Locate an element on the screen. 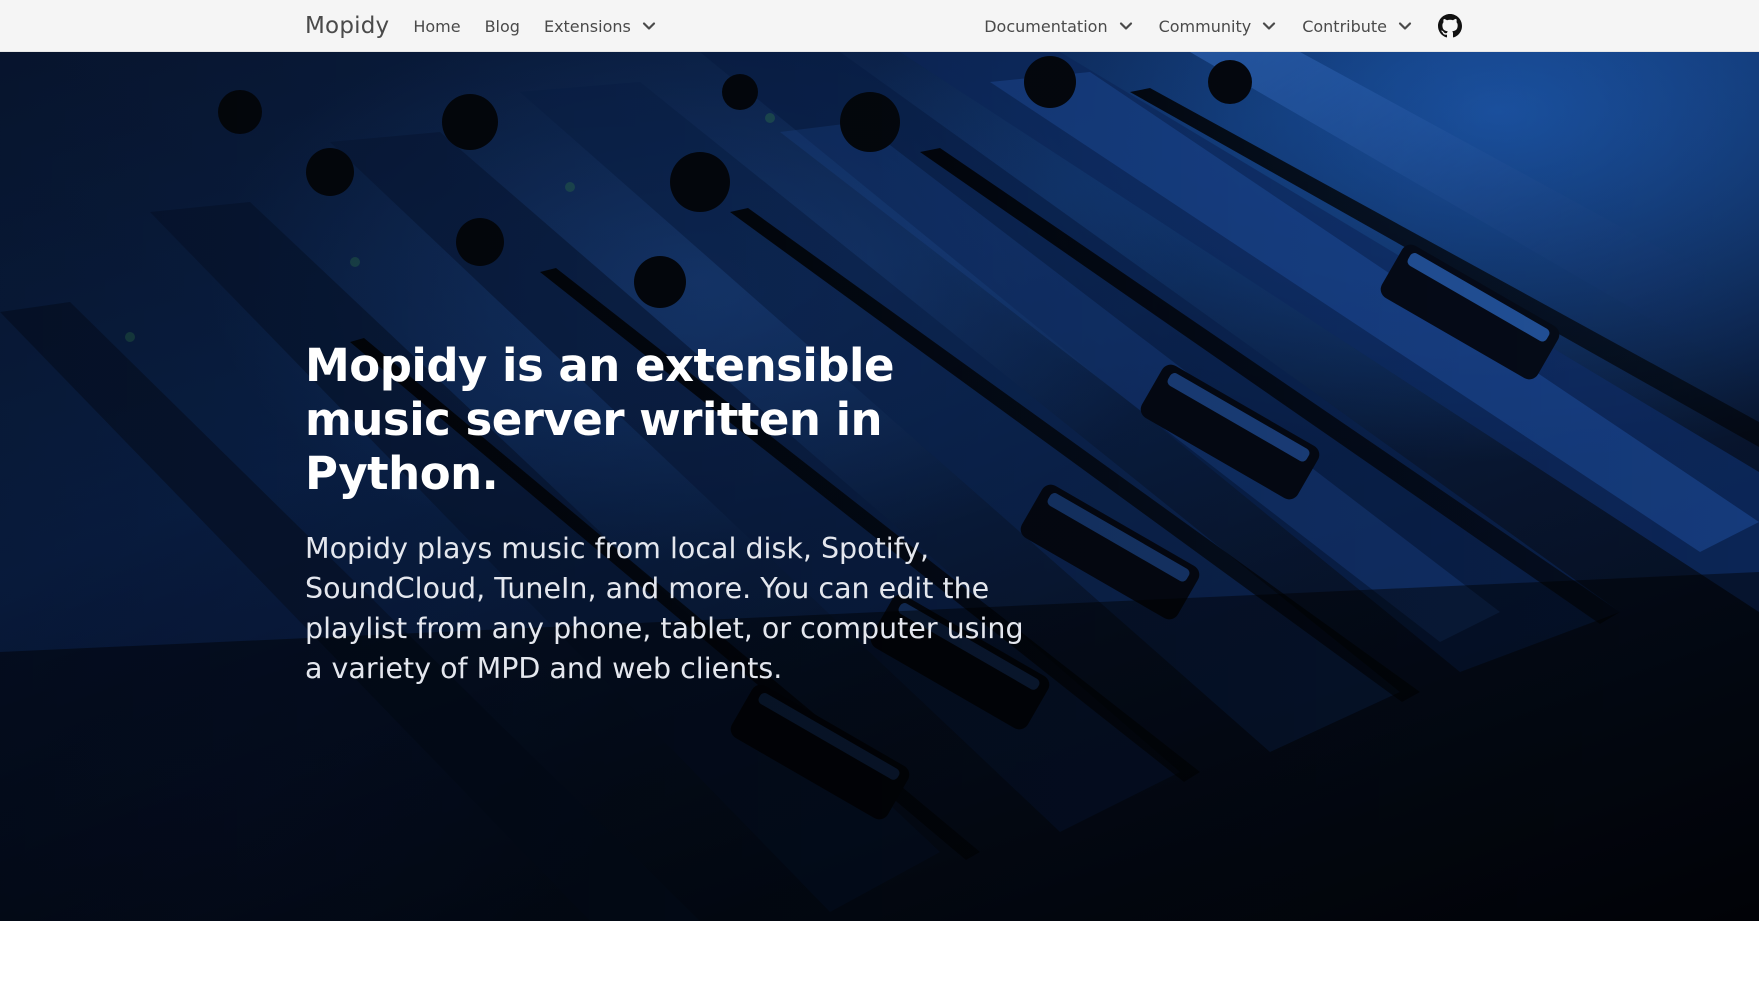 The image size is (1759, 998). nav-dropdown-community: Community is located at coordinates (1219, 26).